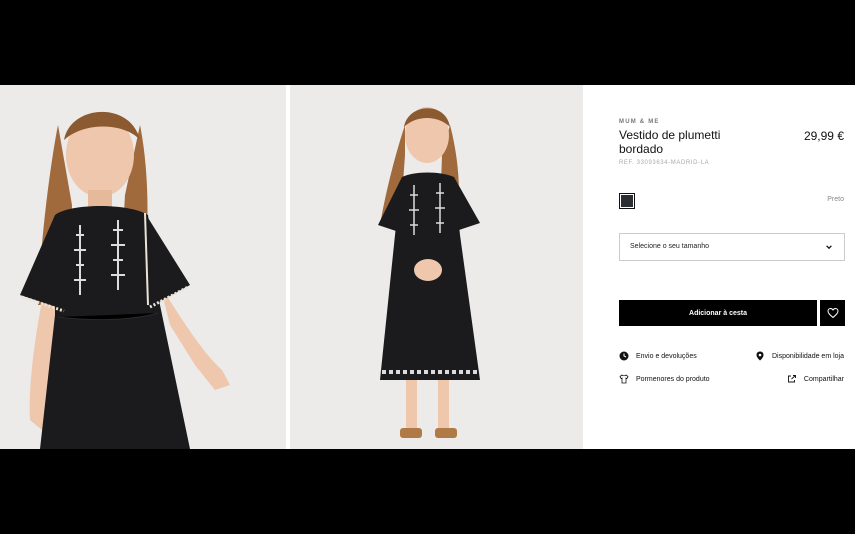  Describe the element at coordinates (670, 142) in the screenshot. I see `product-title: Vestido de plumetti bordado` at that location.